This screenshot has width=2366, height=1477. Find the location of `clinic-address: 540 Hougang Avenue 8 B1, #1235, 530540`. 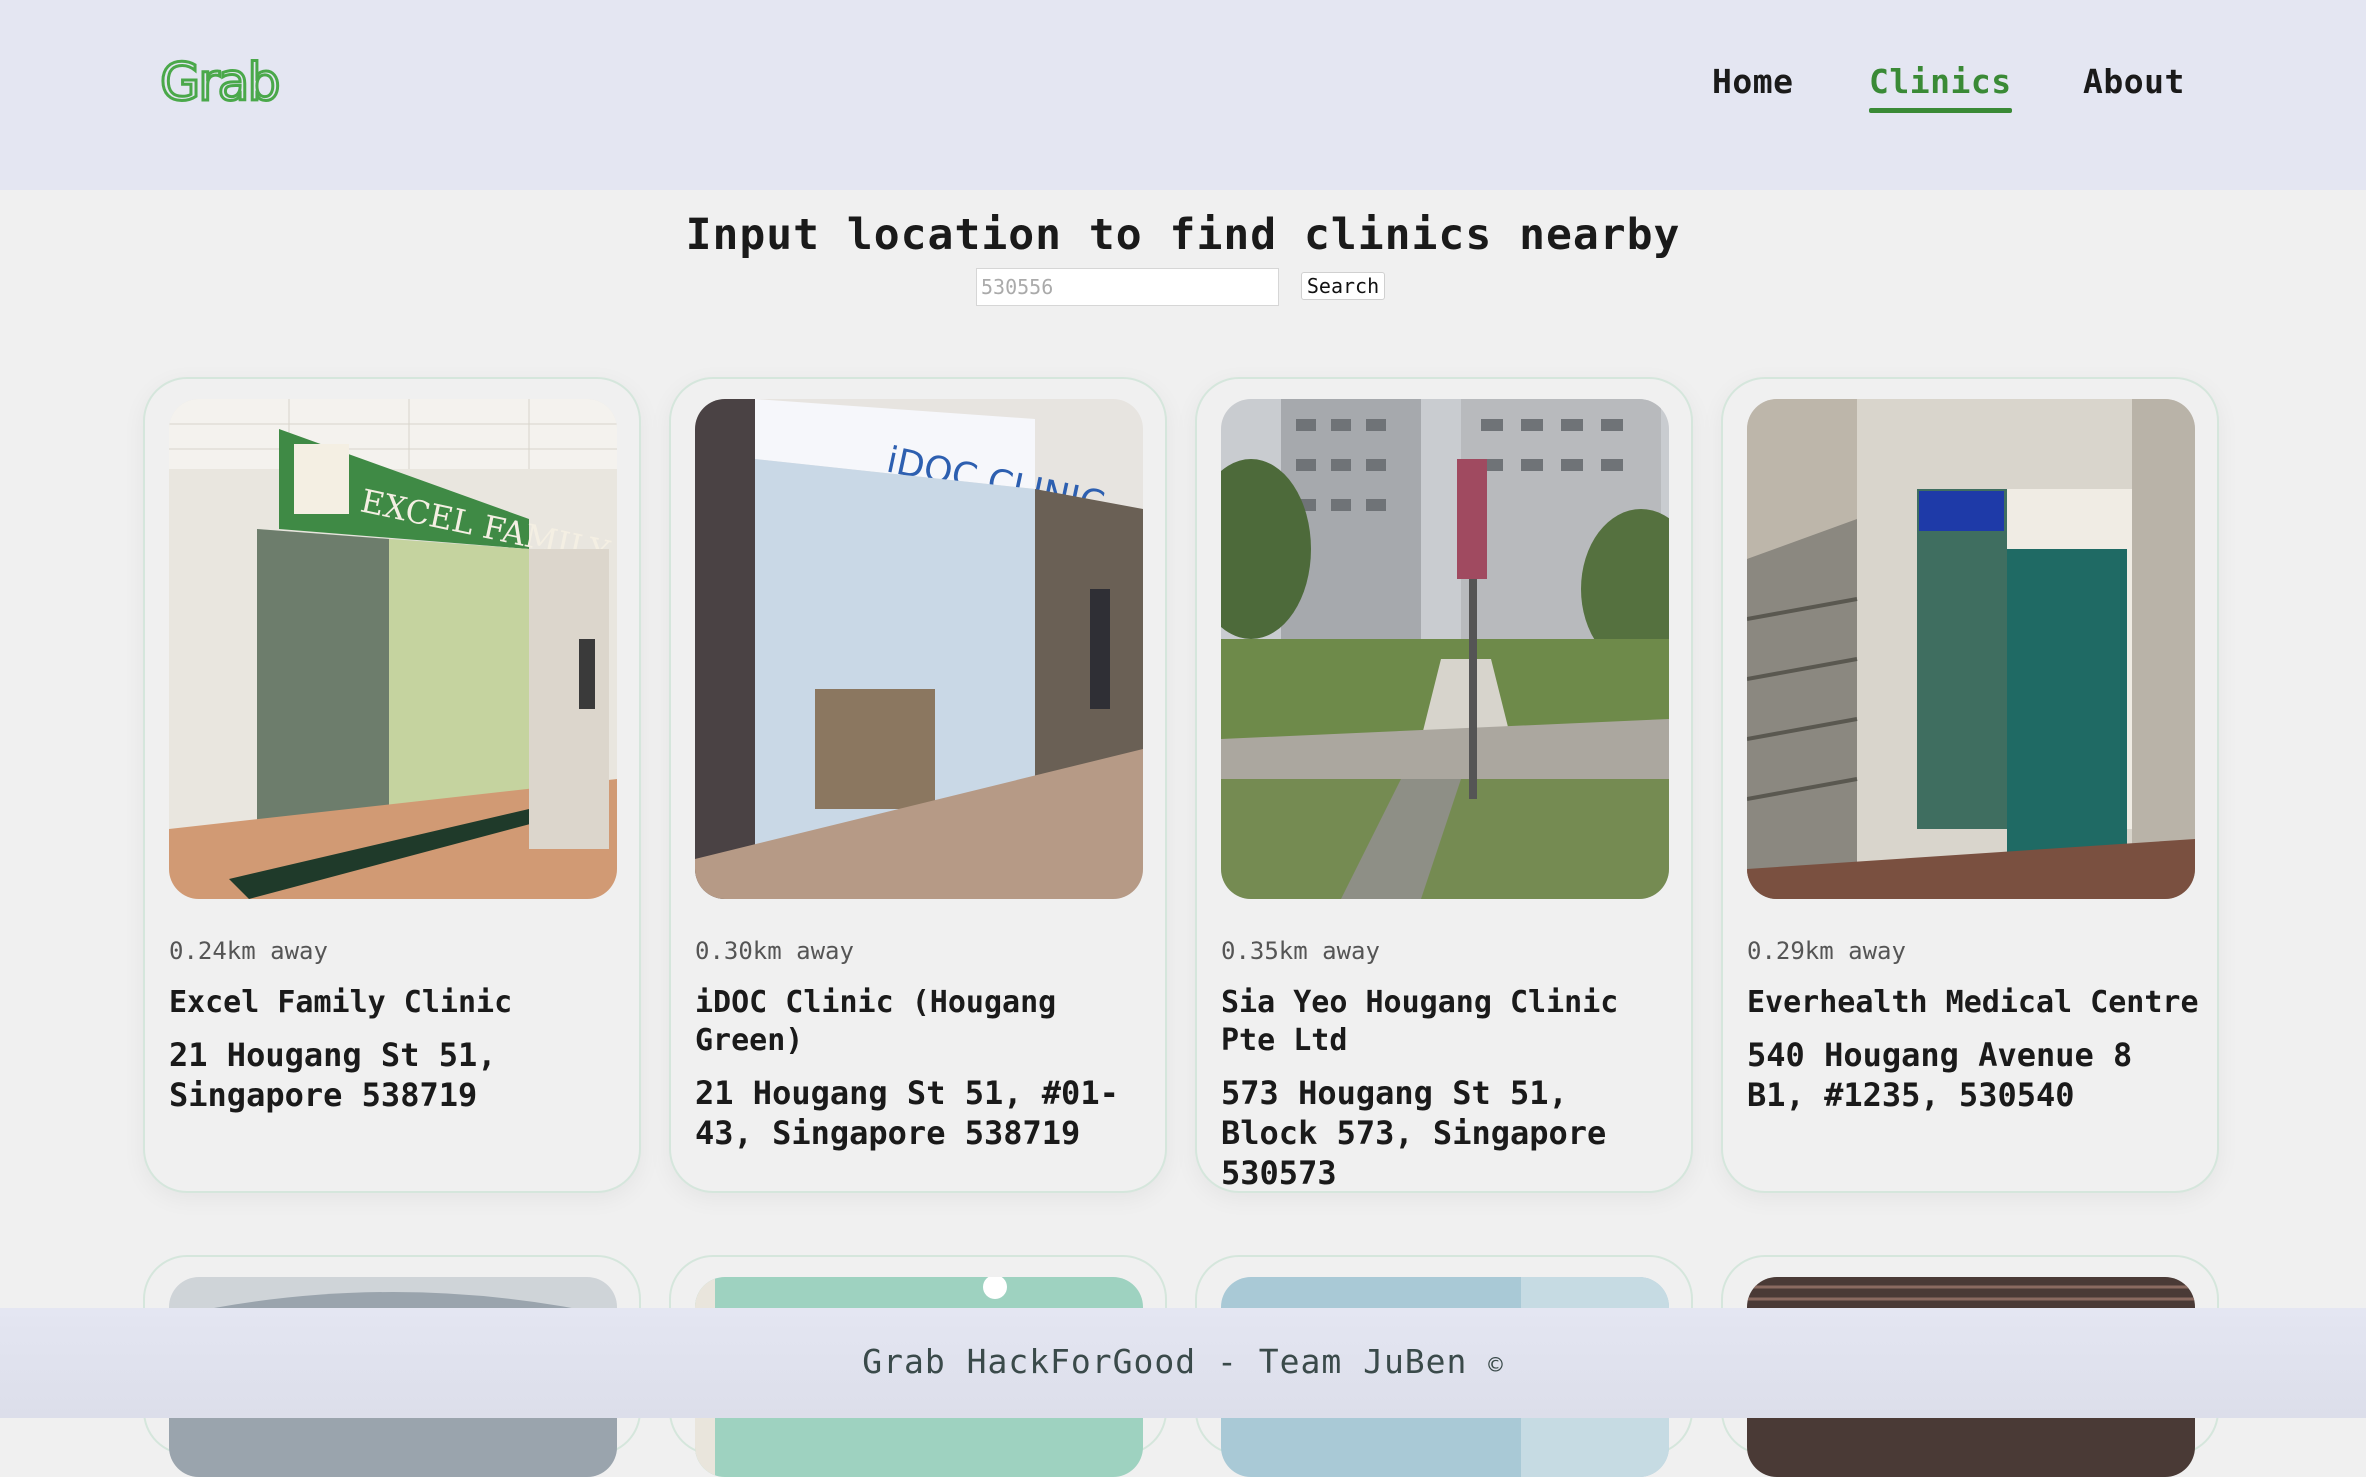

clinic-address: 540 Hougang Avenue 8 B1, #1235, 530540 is located at coordinates (1940, 1075).